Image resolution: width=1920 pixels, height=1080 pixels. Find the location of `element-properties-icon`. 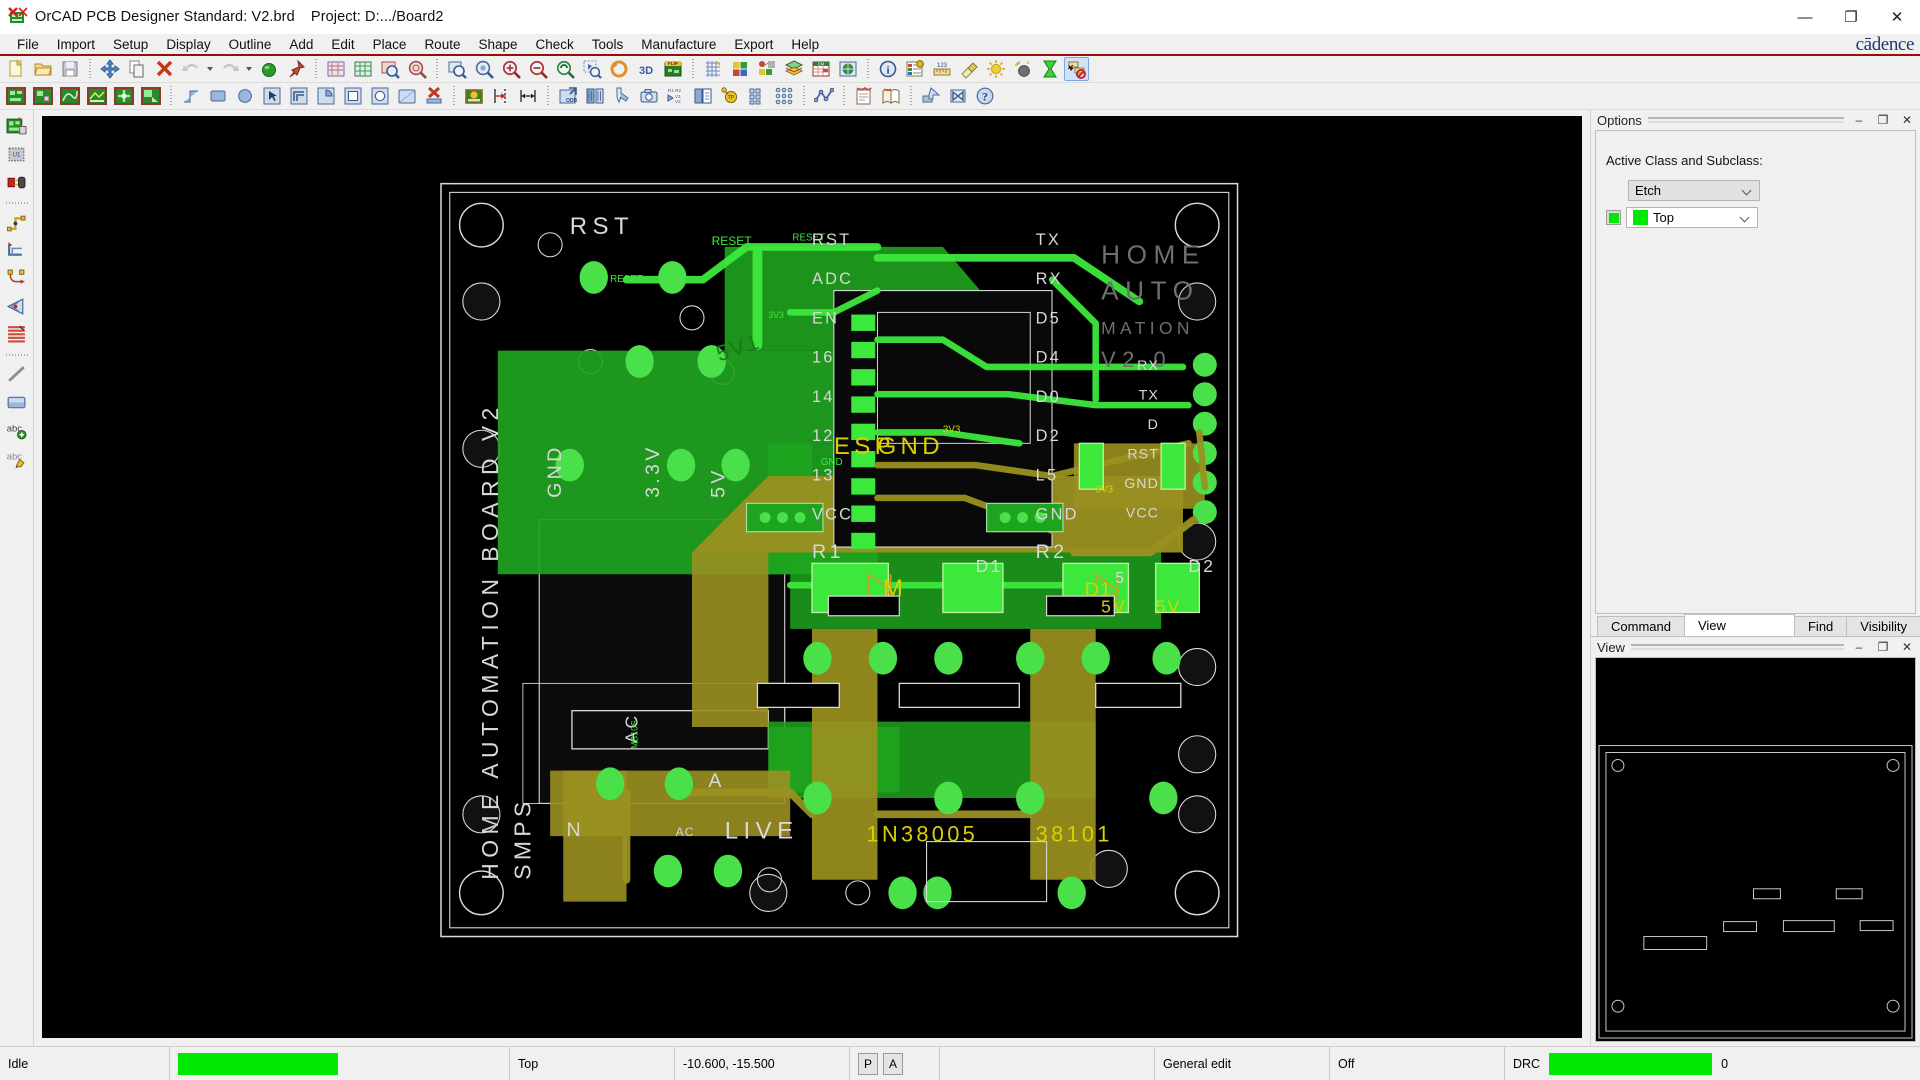

element-properties-icon is located at coordinates (914, 69).